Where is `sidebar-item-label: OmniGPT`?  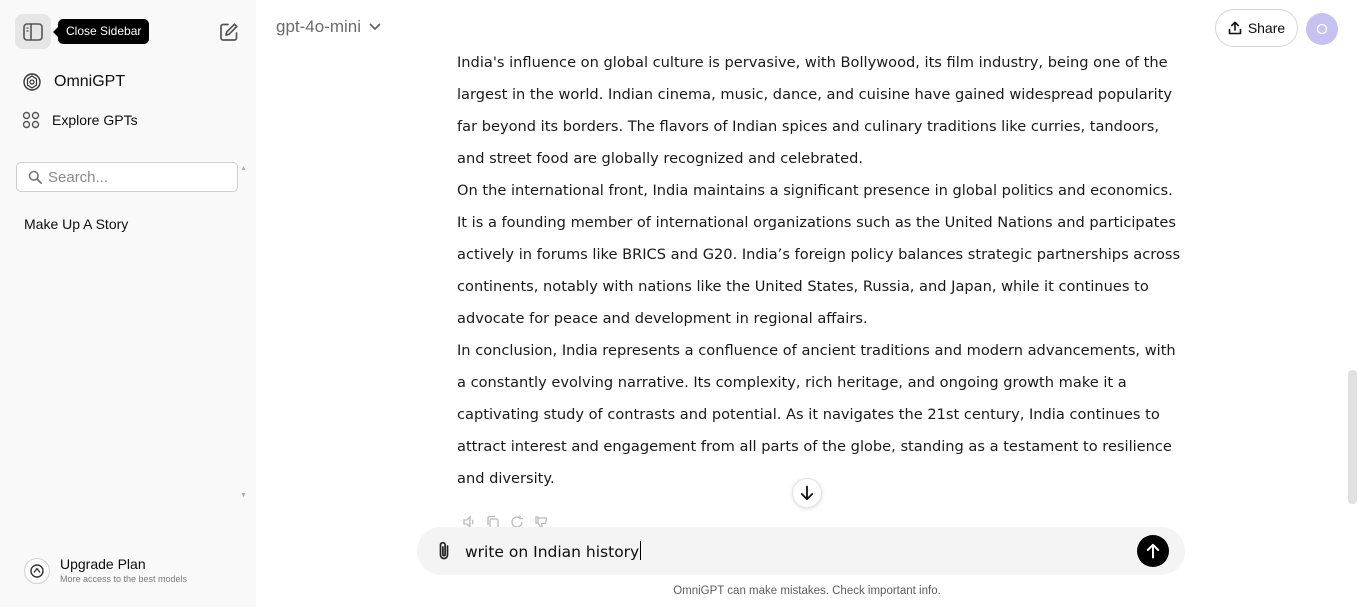
sidebar-item-label: OmniGPT is located at coordinates (90, 81).